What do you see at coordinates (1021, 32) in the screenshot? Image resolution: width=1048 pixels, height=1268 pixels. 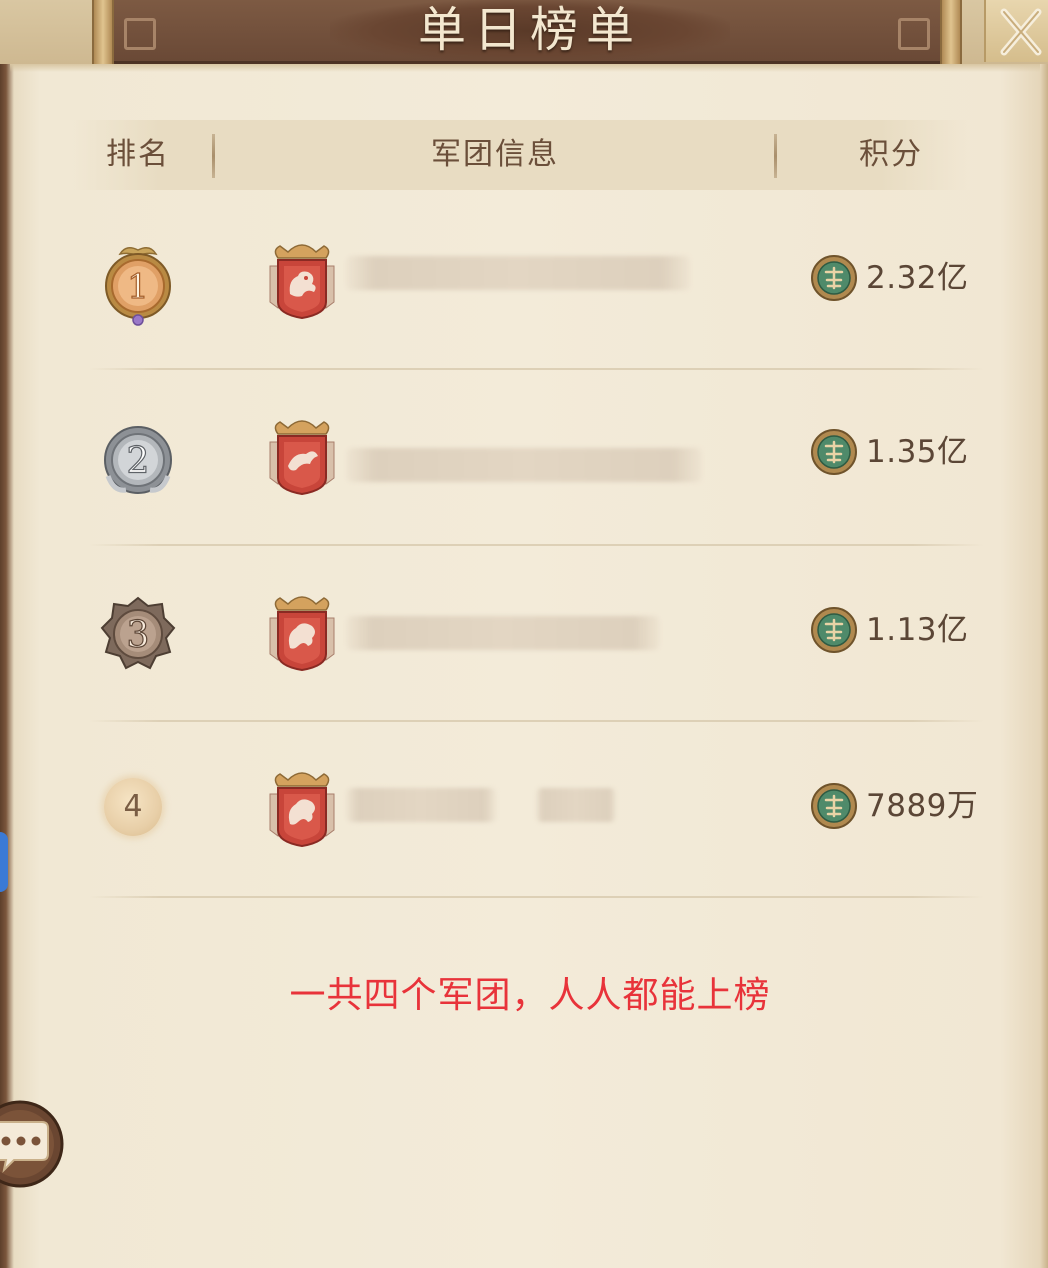 I see `close-icon` at bounding box center [1021, 32].